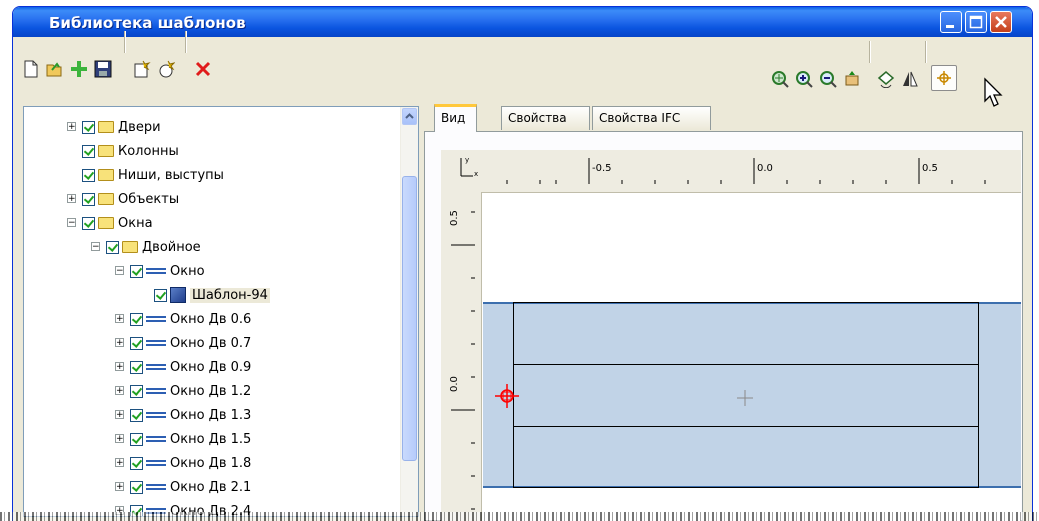 The image size is (1039, 521). Describe the element at coordinates (212, 295) in the screenshot. I see `tree-item: Шаблон-94` at that location.